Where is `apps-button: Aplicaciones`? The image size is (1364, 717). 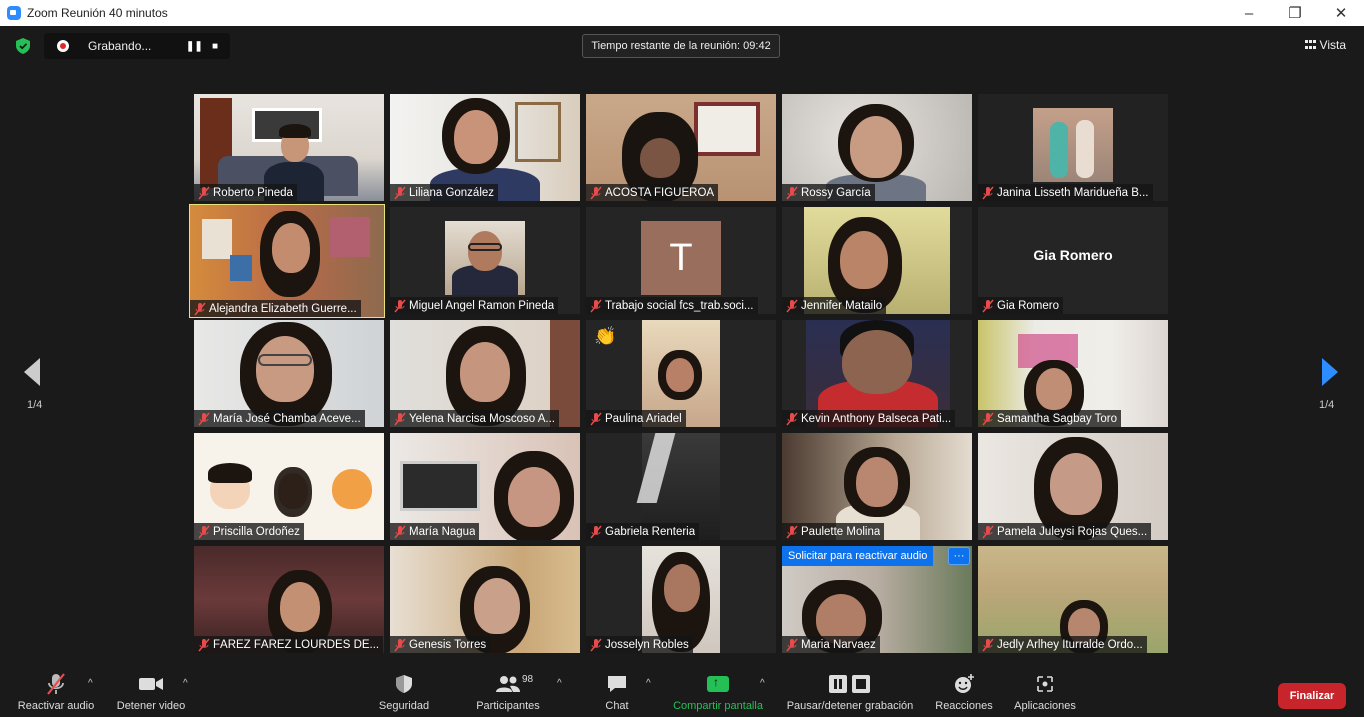 apps-button: Aplicaciones is located at coordinates (1045, 693).